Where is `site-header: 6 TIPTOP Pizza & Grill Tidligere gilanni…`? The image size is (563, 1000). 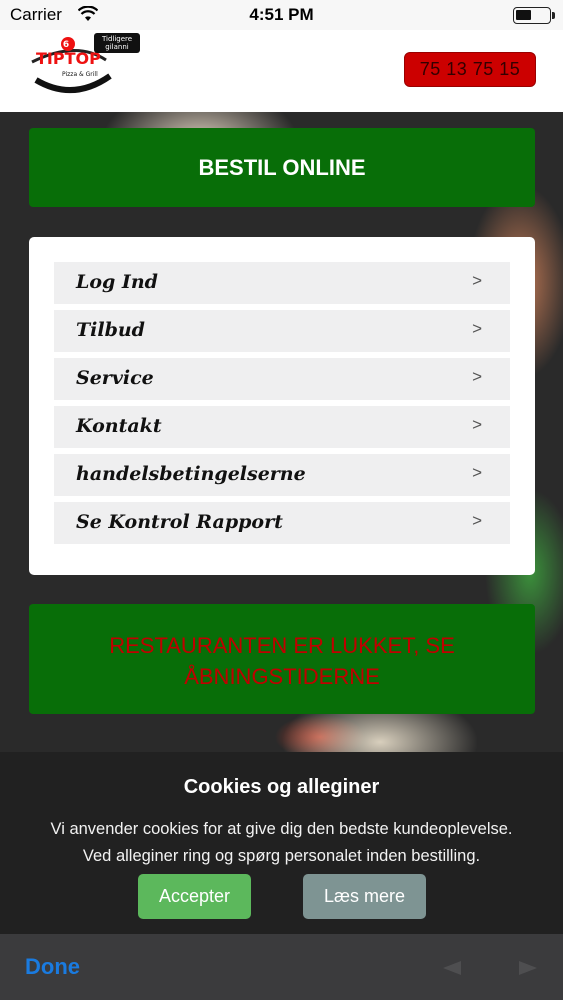
site-header: 6 TIPTOP Pizza & Grill Tidligere gilanni… is located at coordinates (281, 71).